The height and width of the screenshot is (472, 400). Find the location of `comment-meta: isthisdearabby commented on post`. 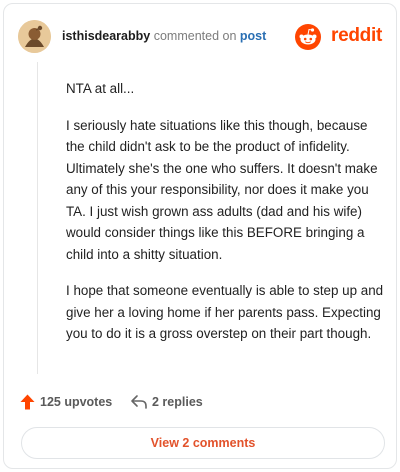

comment-meta: isthisdearabby commented on post is located at coordinates (164, 36).